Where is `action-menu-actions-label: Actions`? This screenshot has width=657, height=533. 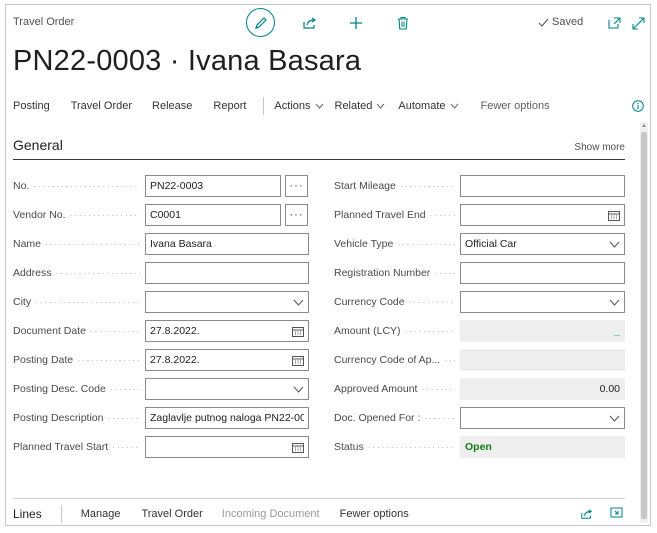 action-menu-actions-label: Actions is located at coordinates (292, 106).